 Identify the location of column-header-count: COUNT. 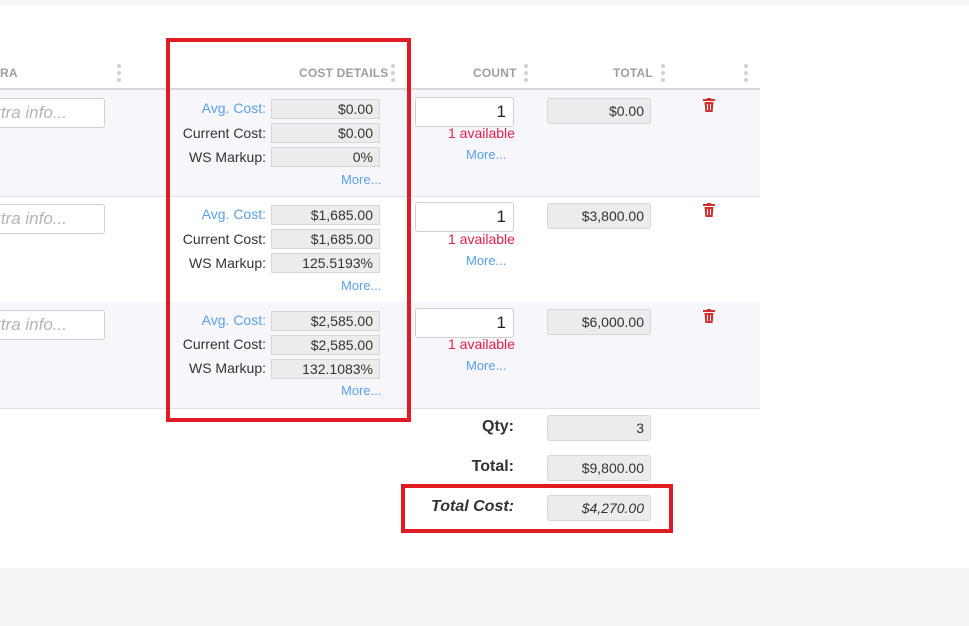
(495, 73).